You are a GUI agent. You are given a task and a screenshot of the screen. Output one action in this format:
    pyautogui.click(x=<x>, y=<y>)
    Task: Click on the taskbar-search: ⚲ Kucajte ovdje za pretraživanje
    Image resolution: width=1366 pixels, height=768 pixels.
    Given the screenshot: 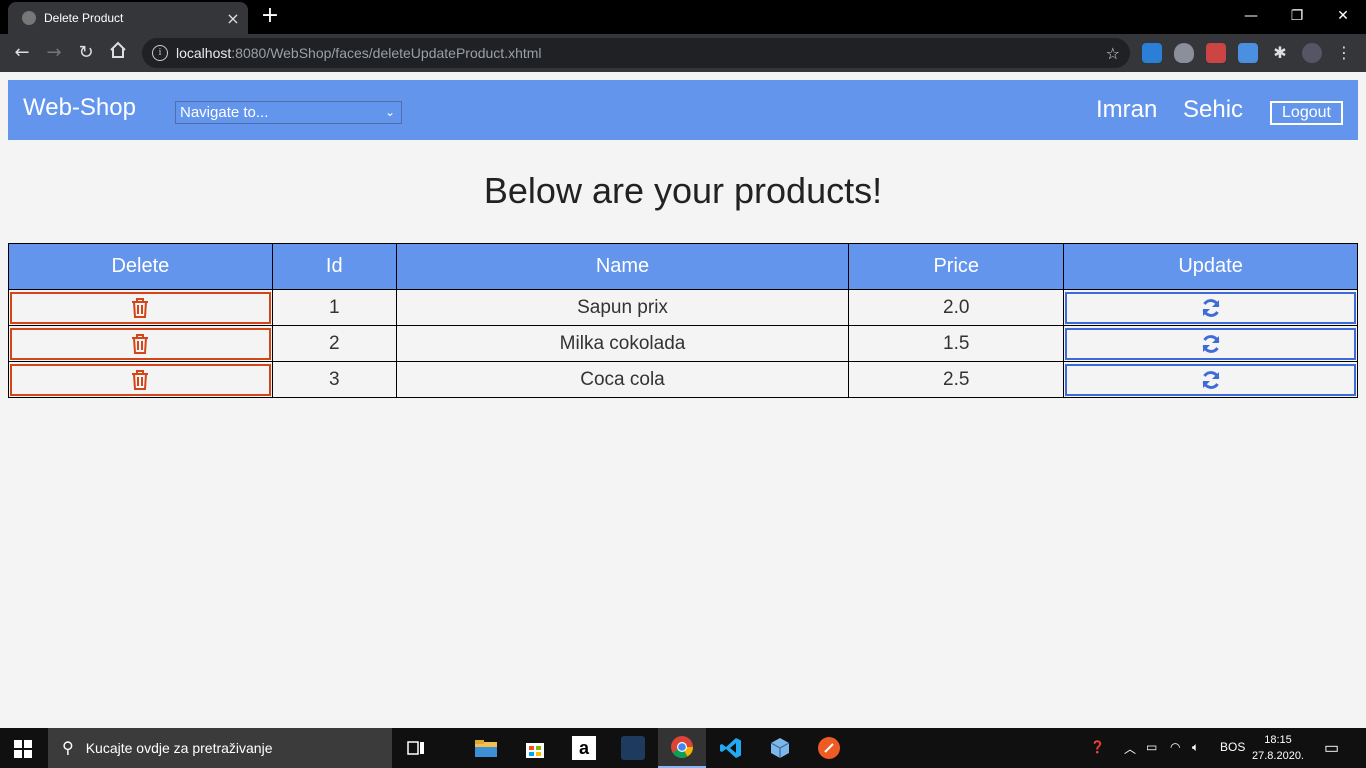 What is the action you would take?
    pyautogui.click(x=220, y=748)
    